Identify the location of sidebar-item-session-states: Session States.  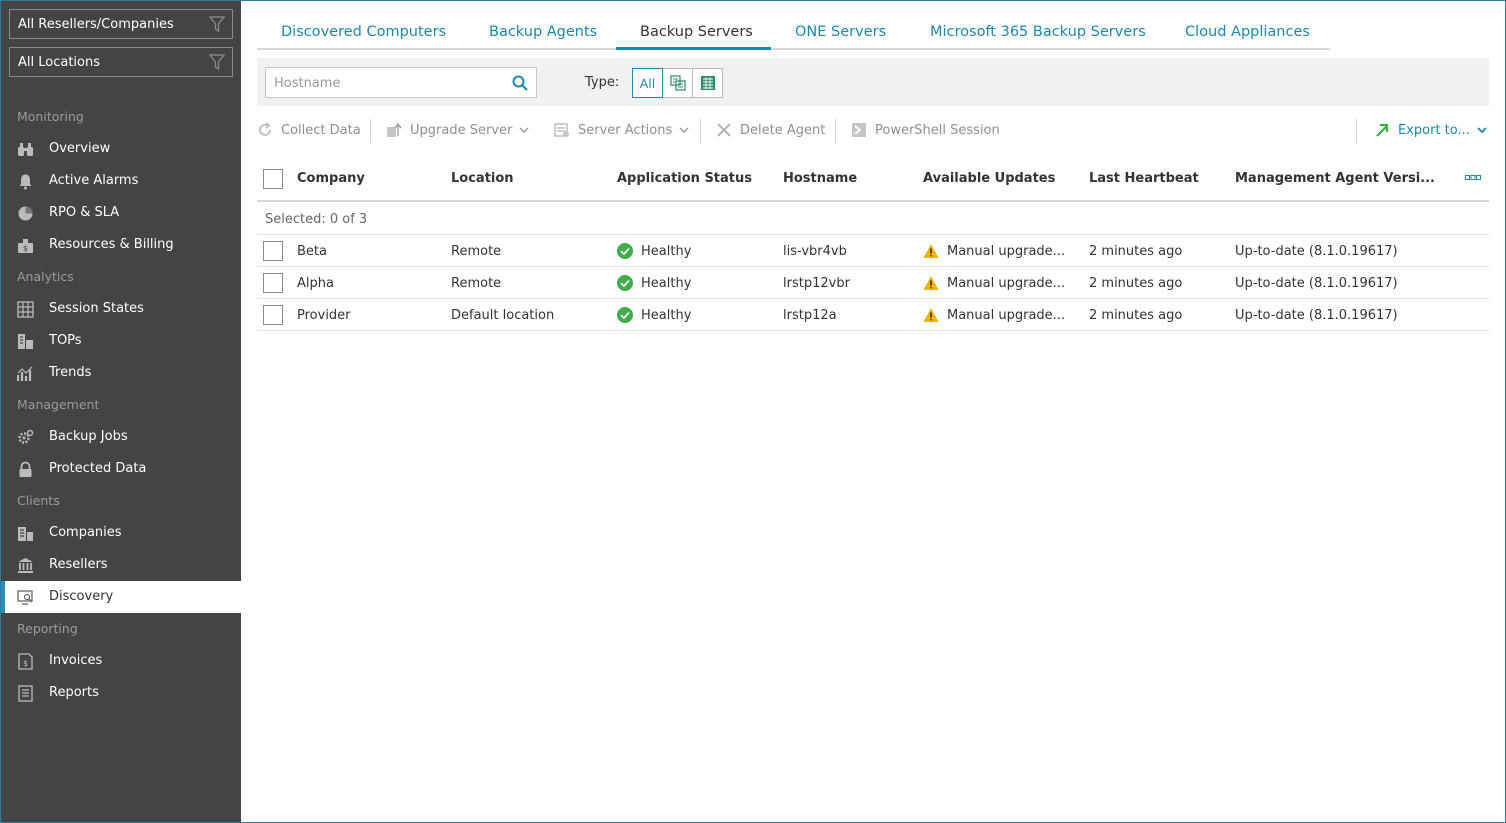
(121, 309).